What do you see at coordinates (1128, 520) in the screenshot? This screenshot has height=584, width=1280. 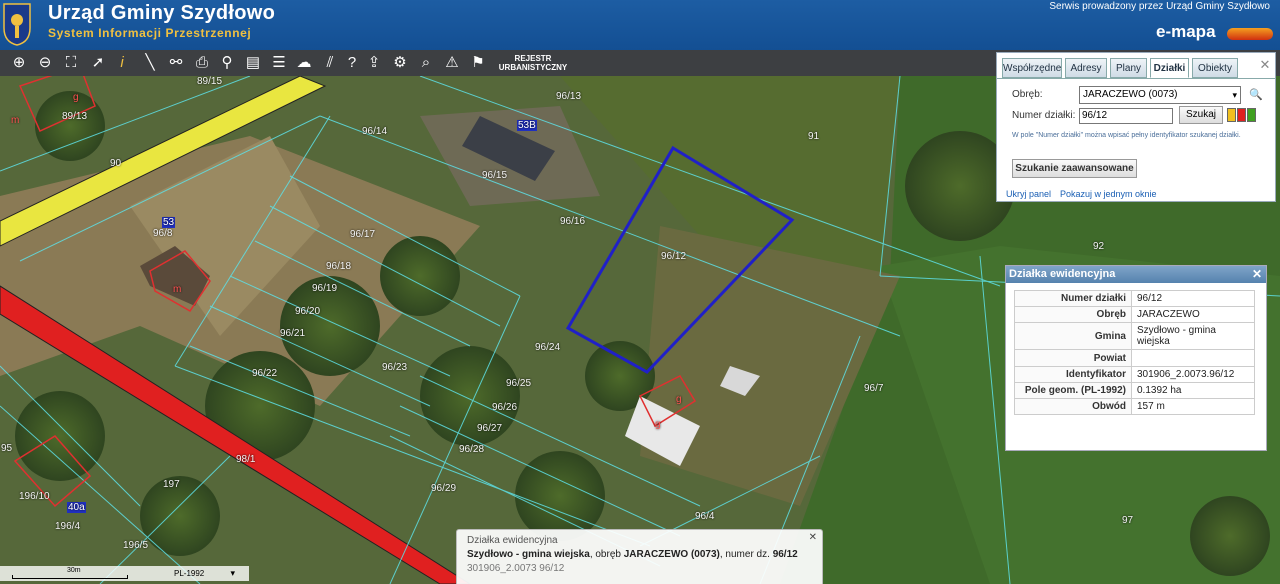 I see `parcel-label: 97` at bounding box center [1128, 520].